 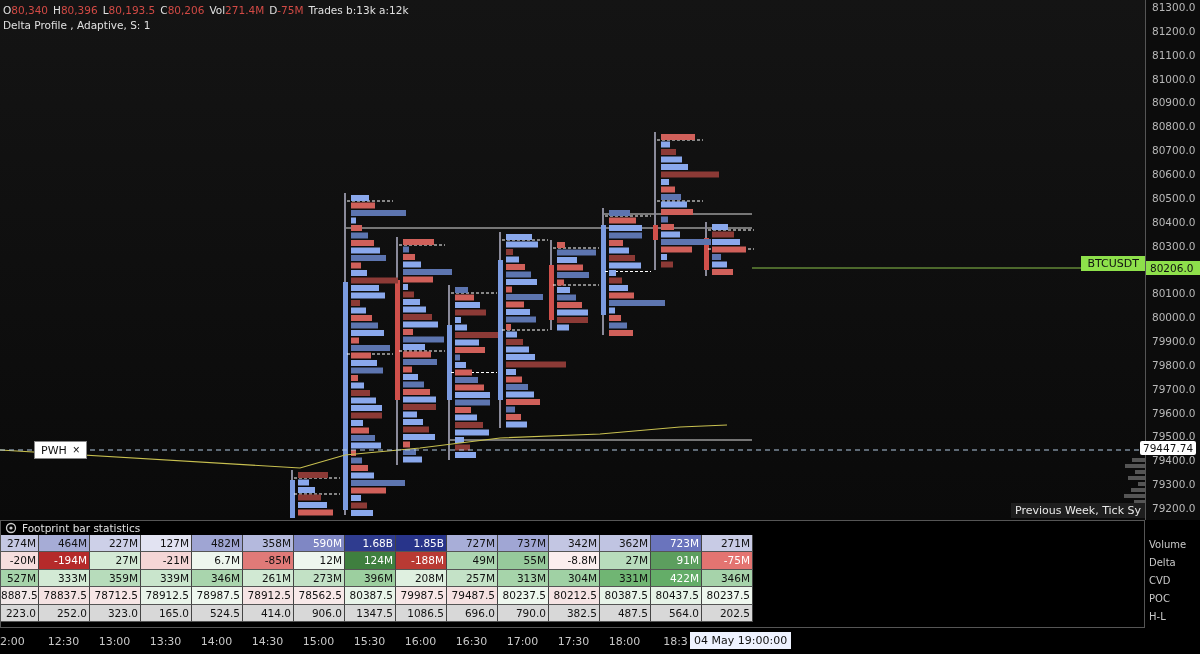 What do you see at coordinates (1174, 126) in the screenshot?
I see `price-tick: 80800.0` at bounding box center [1174, 126].